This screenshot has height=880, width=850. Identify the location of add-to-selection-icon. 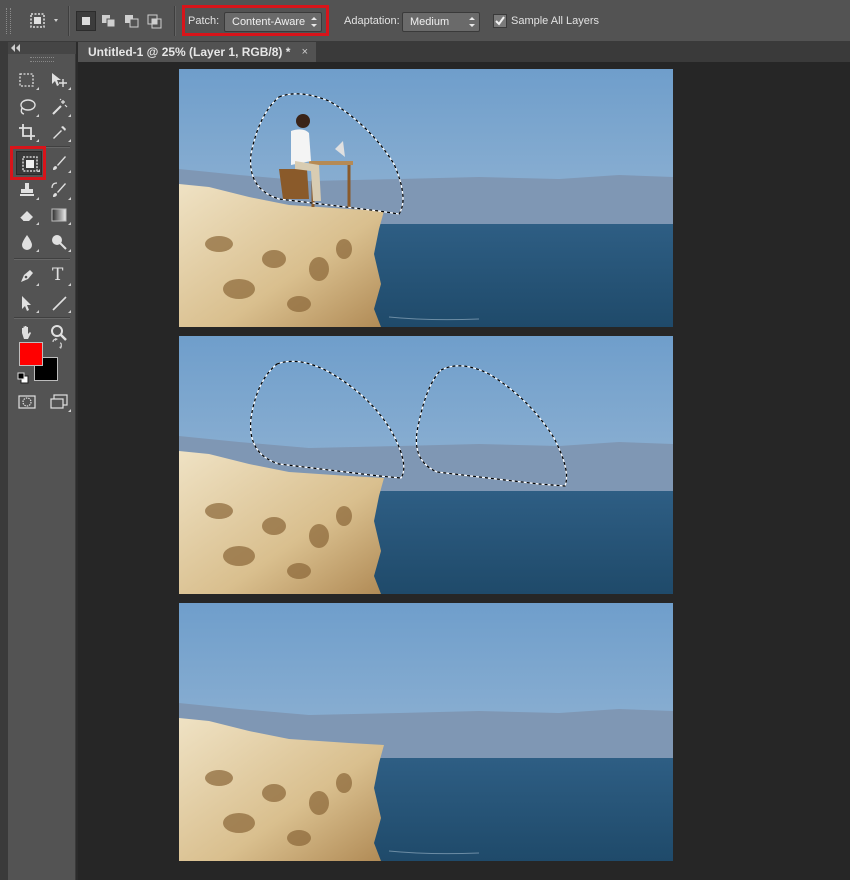
(109, 21).